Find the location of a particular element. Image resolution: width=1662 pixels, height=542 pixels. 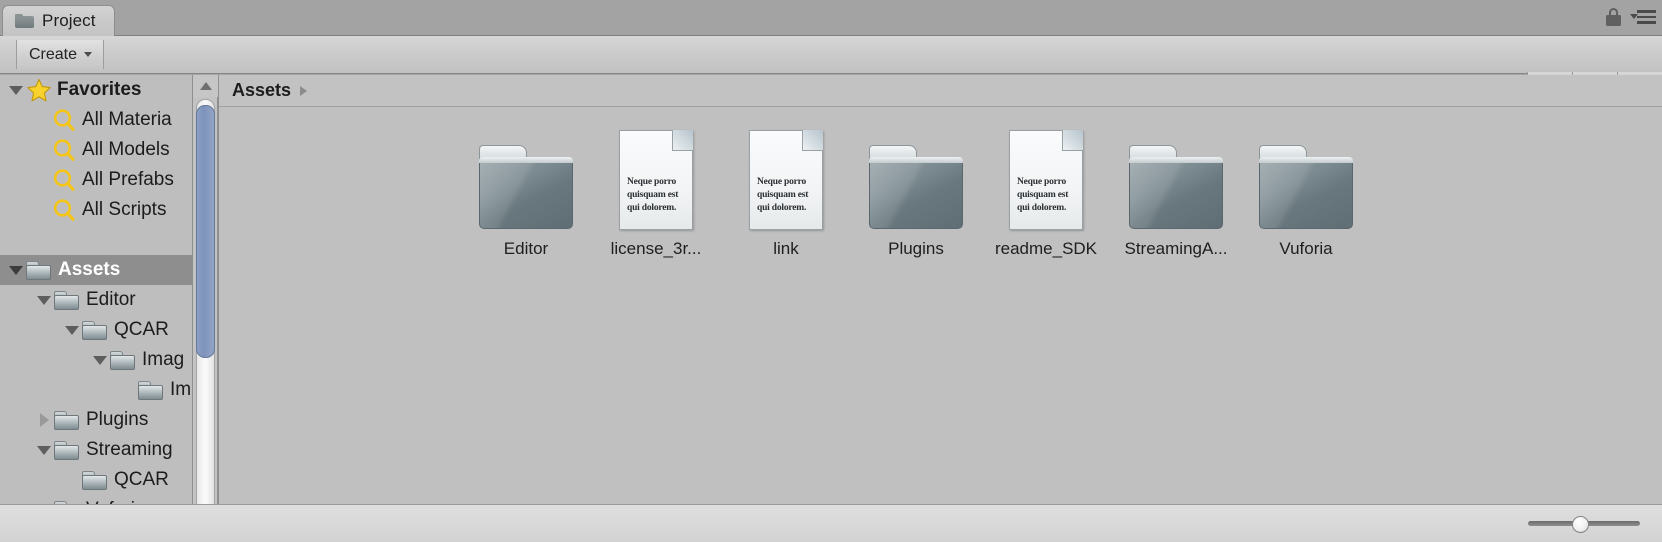

sidebar-item-label: All Materia is located at coordinates (127, 119).